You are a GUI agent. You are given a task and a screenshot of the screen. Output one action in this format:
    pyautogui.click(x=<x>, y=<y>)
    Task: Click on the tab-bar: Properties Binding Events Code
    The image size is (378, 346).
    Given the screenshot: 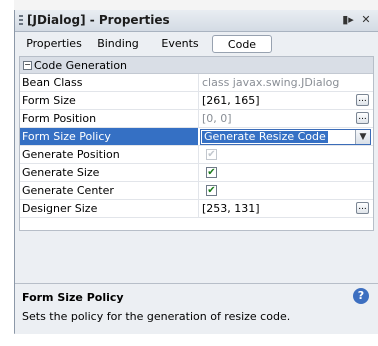 What is the action you would take?
    pyautogui.click(x=196, y=44)
    